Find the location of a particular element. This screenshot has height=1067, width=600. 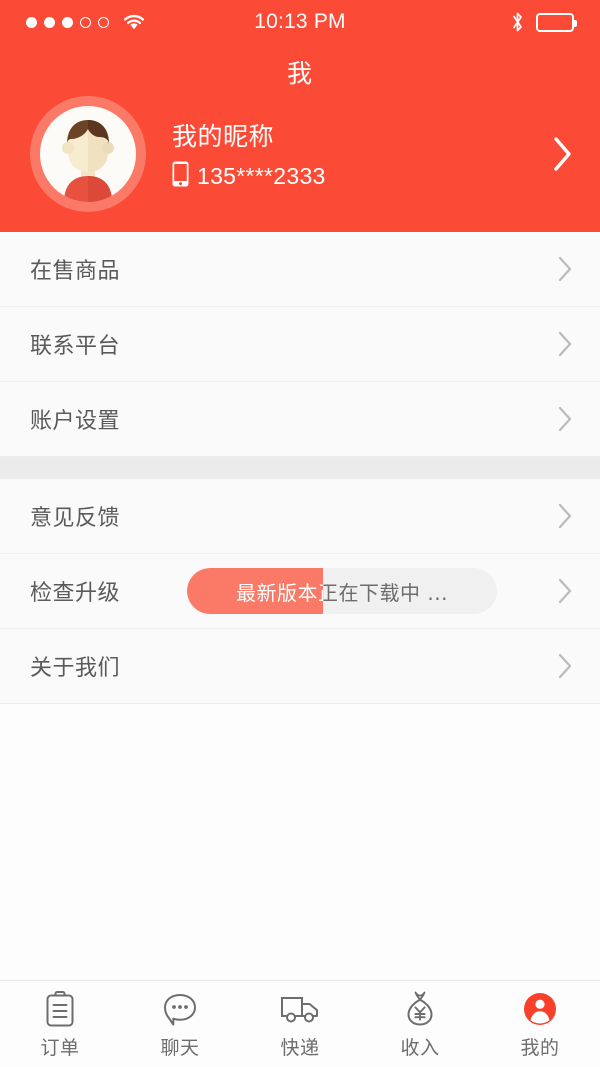

signal-strength-dots is located at coordinates (67, 22).